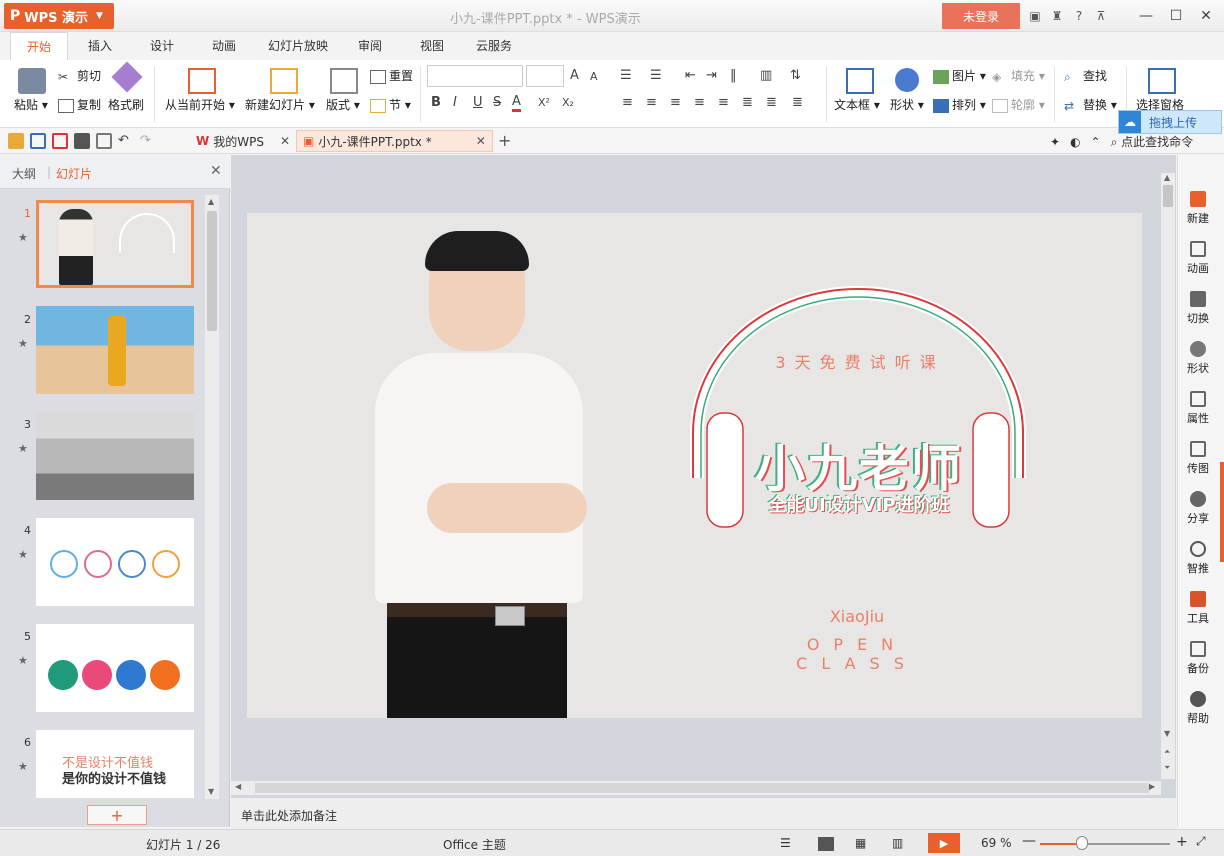 The width and height of the screenshot is (1224, 856). I want to click on paragraph-spacing-icon: ≣, so click(747, 102).